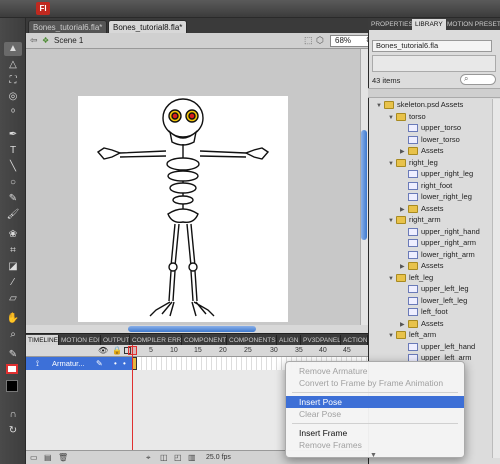 This screenshot has width=500, height=464. What do you see at coordinates (13, 81) in the screenshot?
I see `free-transform-tool-icon: ⛶` at bounding box center [13, 81].